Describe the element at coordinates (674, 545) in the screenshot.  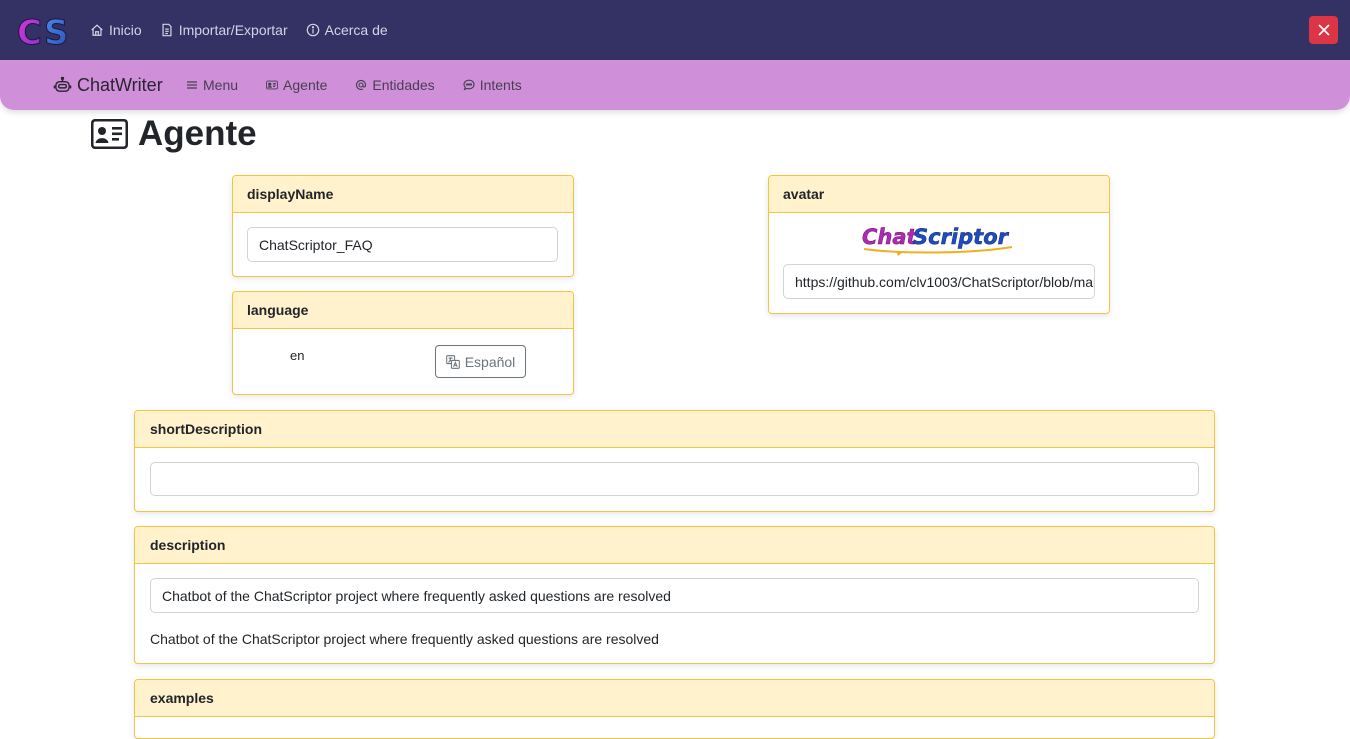
I see `card-description-header: description` at that location.